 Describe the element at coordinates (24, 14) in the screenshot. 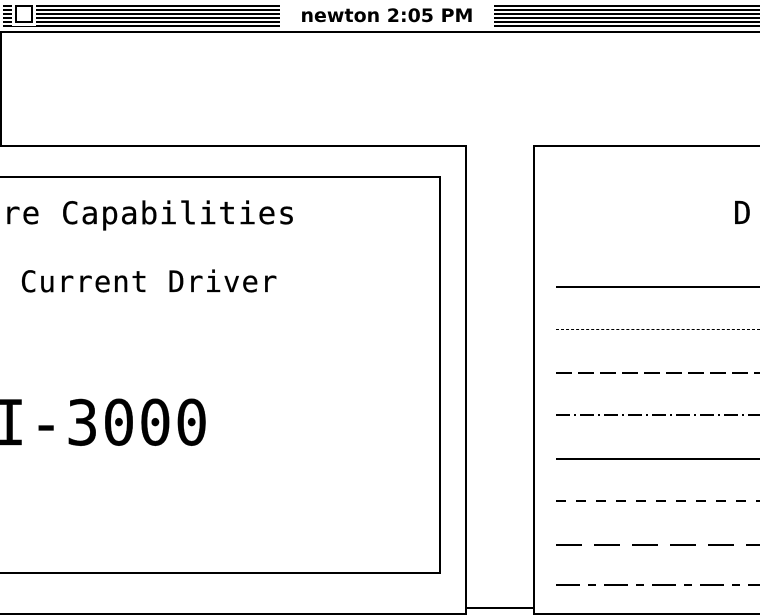

I see `close-box-button` at that location.